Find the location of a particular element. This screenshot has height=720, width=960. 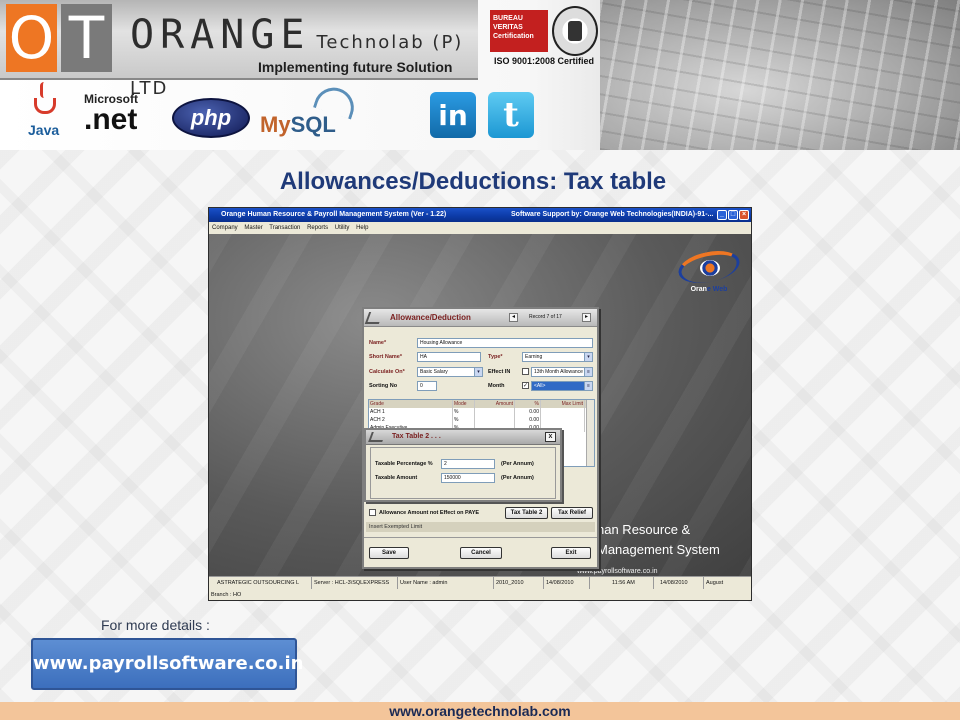

effect-in-label: Effect IN is located at coordinates (499, 372).